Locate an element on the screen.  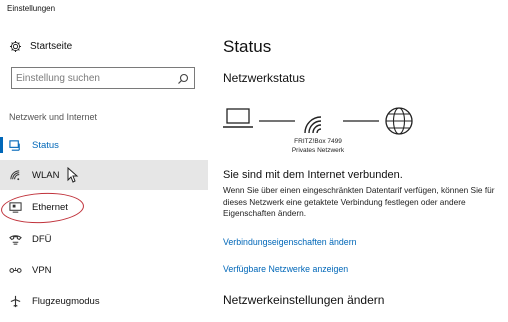
vpn-icon is located at coordinates (15, 270).